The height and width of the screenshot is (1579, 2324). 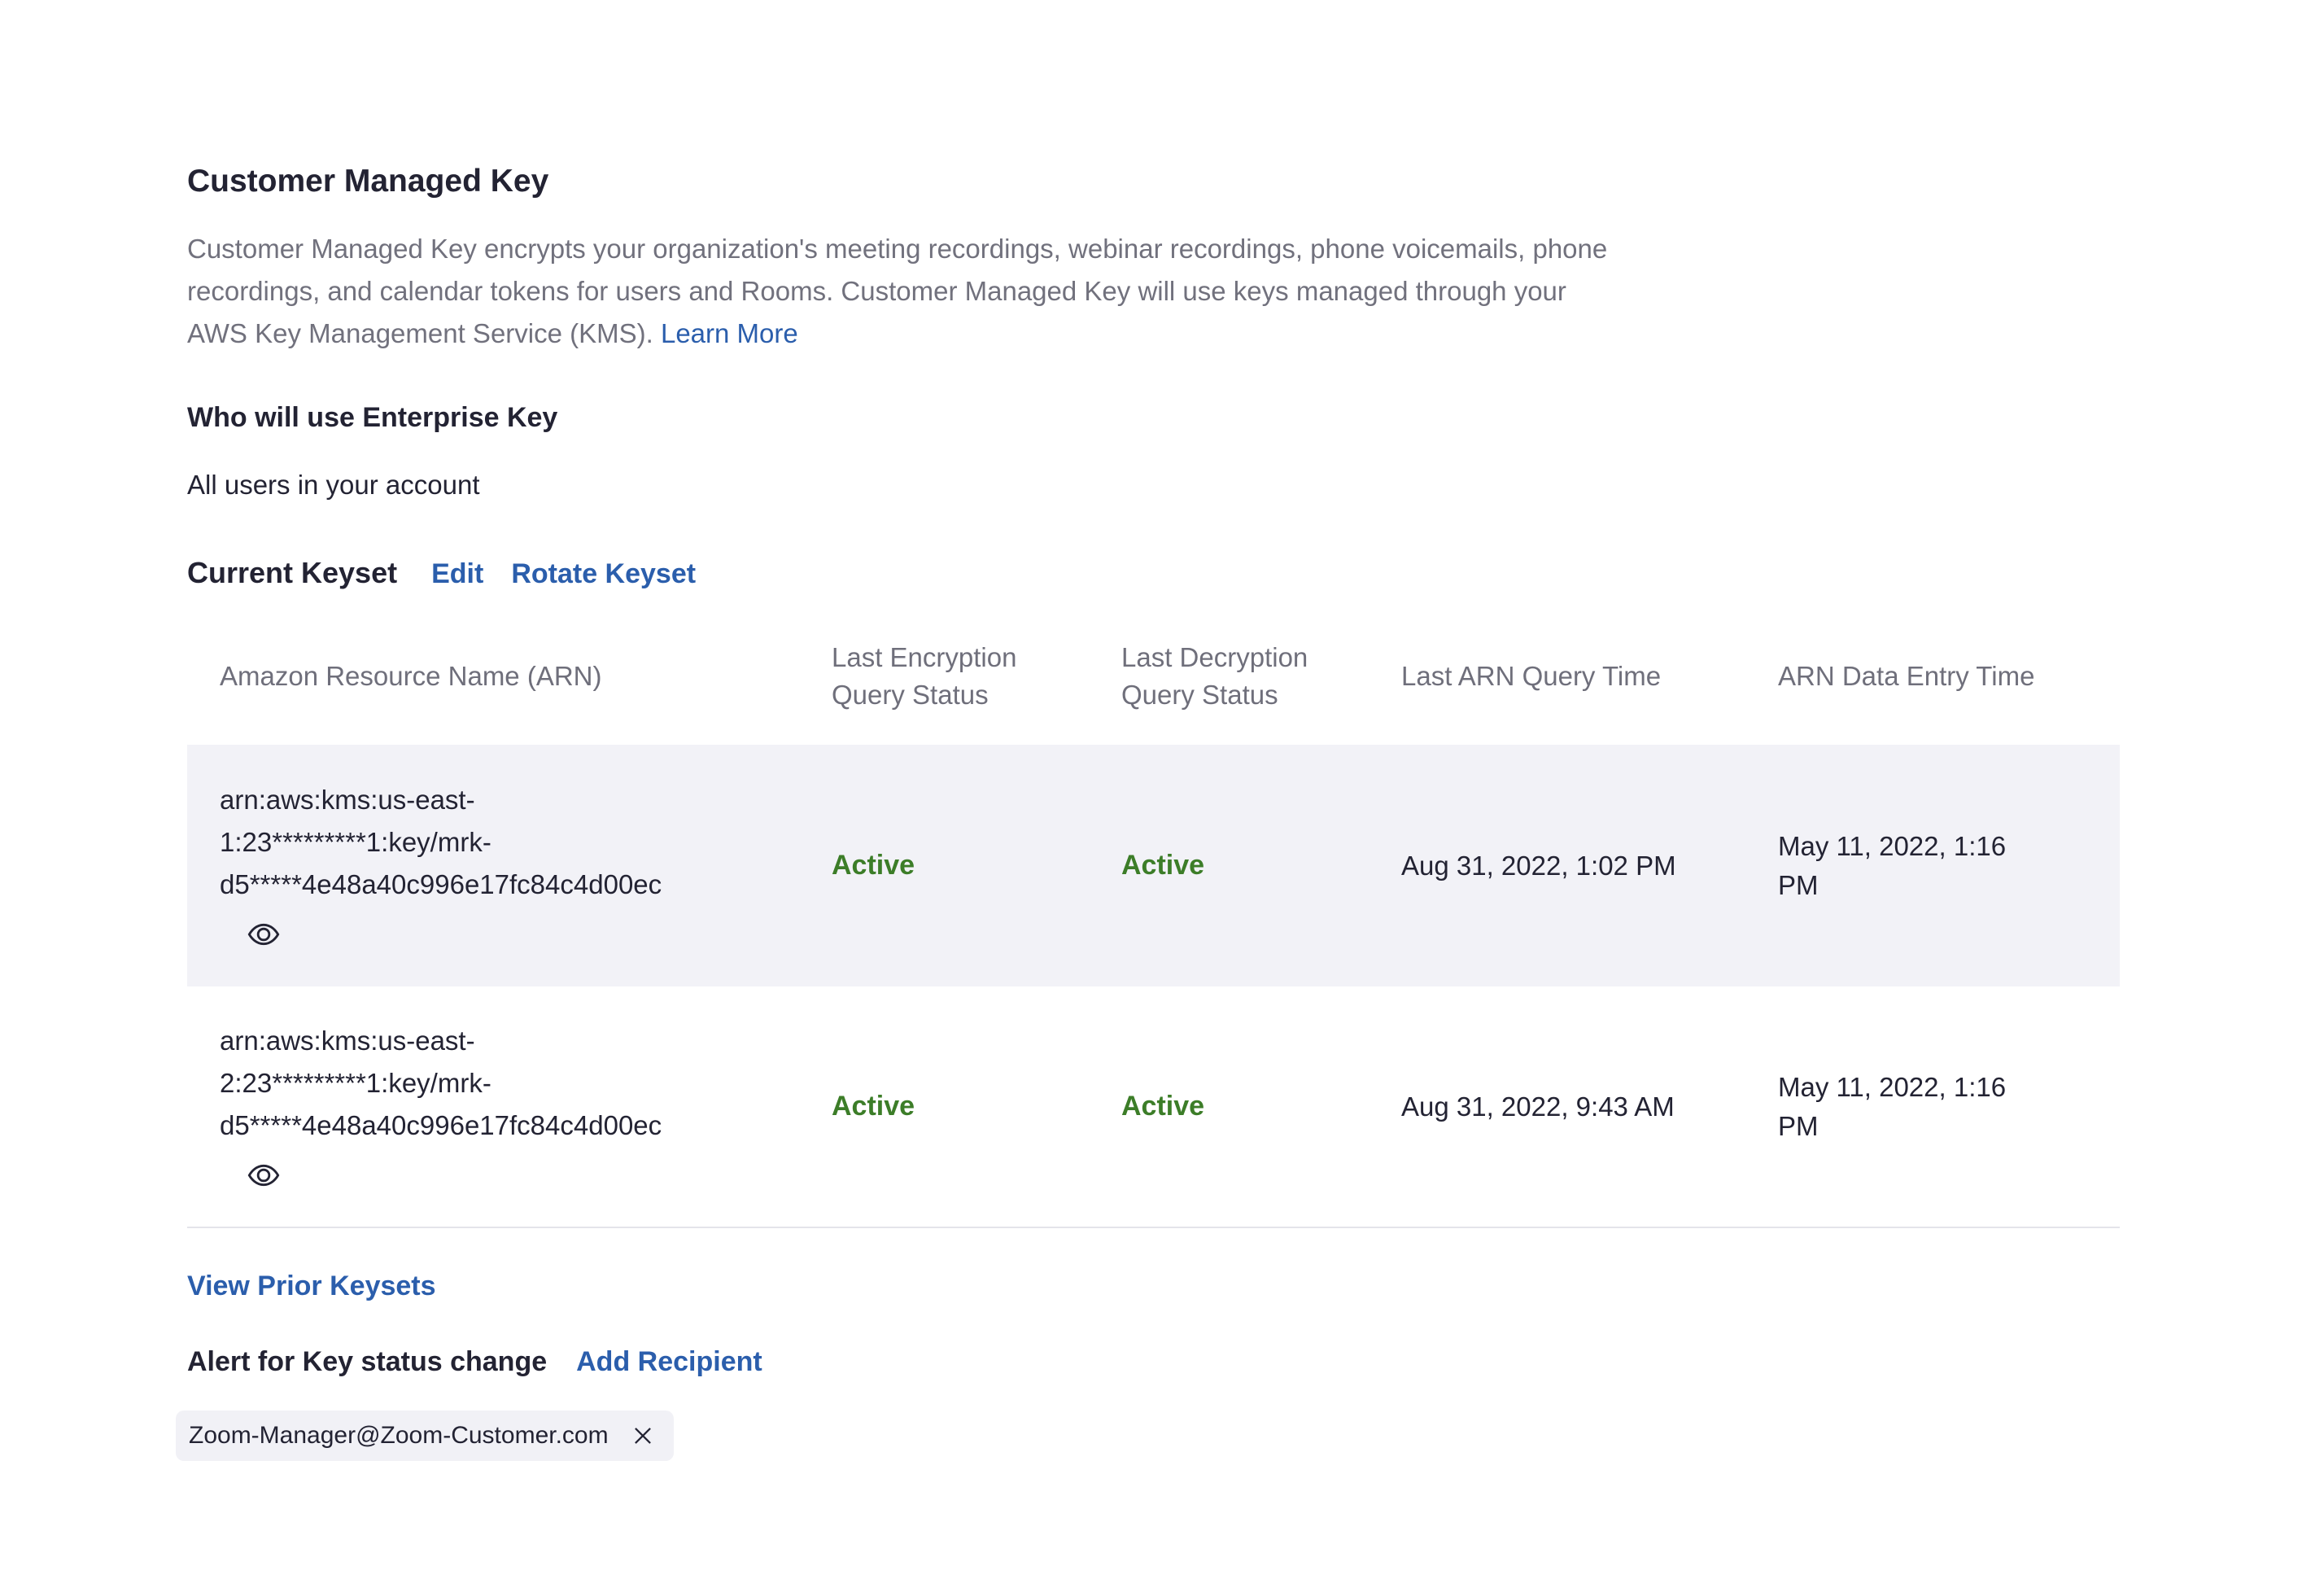 What do you see at coordinates (368, 181) in the screenshot?
I see `page-title: Customer Managed Key` at bounding box center [368, 181].